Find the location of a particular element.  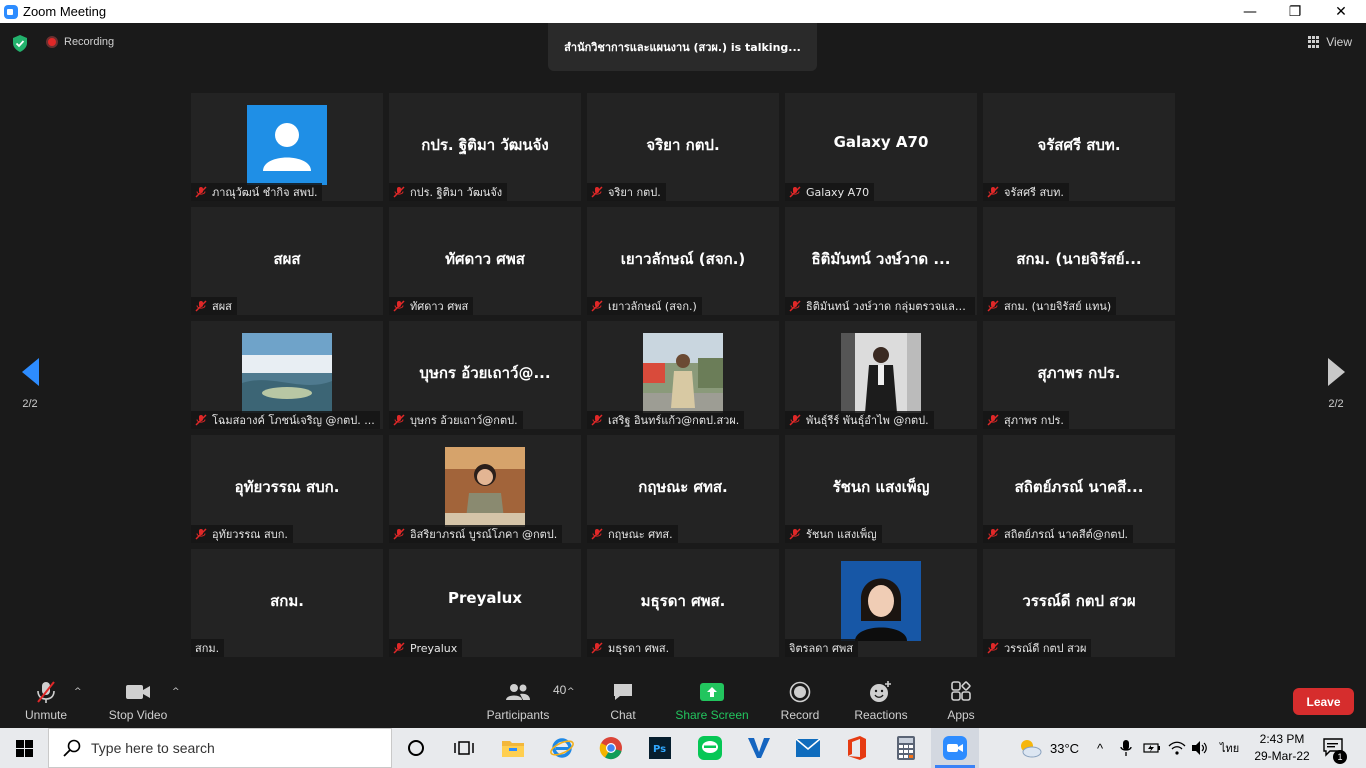

clock-date: 29-Mar-22 is located at coordinates (1282, 756).